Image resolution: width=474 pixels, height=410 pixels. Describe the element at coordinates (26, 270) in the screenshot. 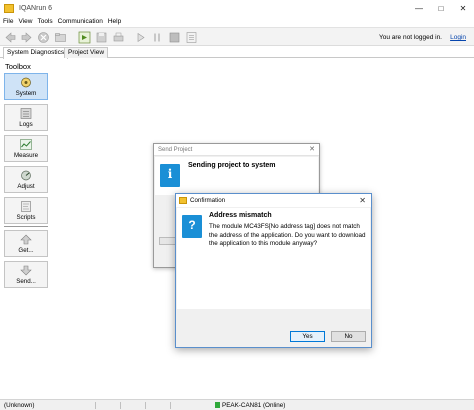

I see `send-arrow-icon` at that location.